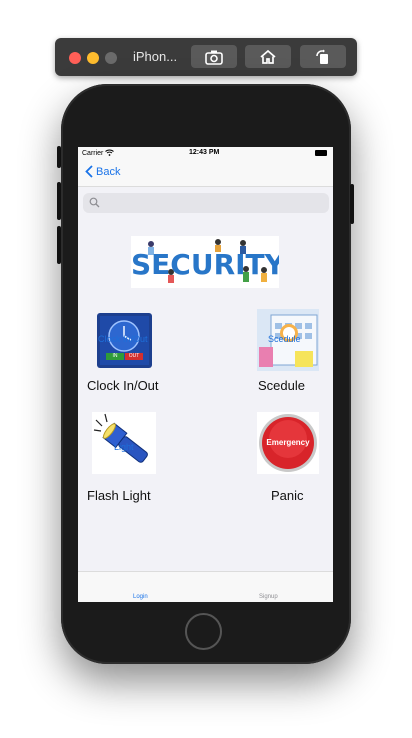  What do you see at coordinates (59, 157) in the screenshot?
I see `mute-switch` at bounding box center [59, 157].